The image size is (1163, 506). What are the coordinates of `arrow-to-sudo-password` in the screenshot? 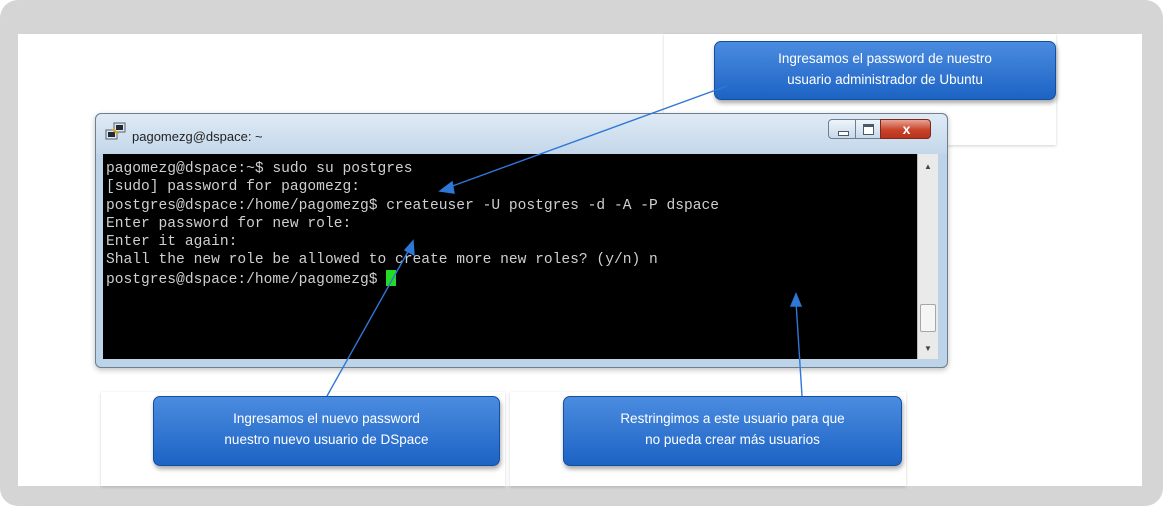 It's located at (587, 137).